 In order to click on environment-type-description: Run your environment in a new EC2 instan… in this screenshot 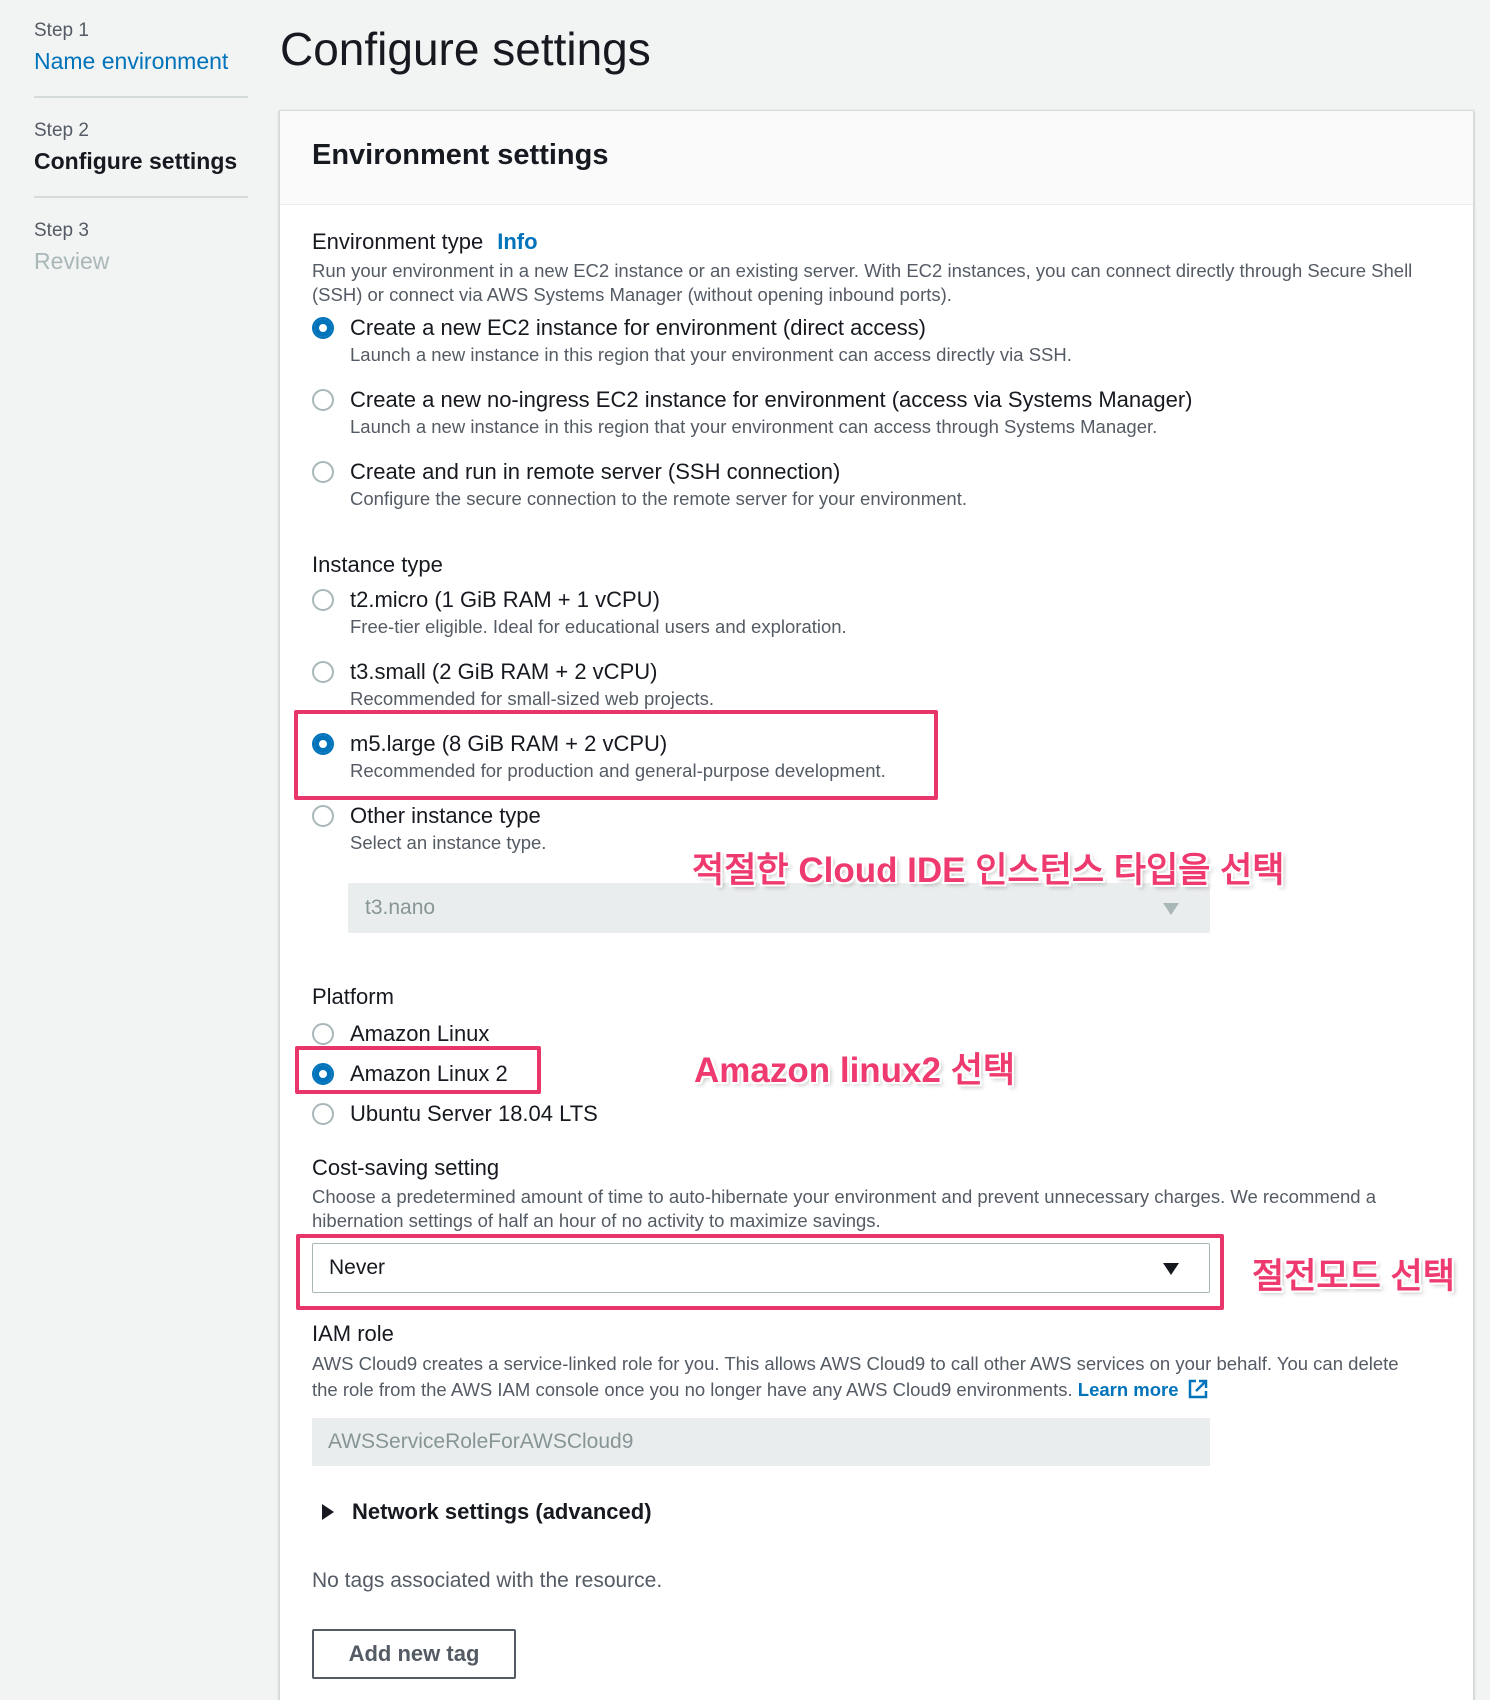, I will do `click(862, 282)`.